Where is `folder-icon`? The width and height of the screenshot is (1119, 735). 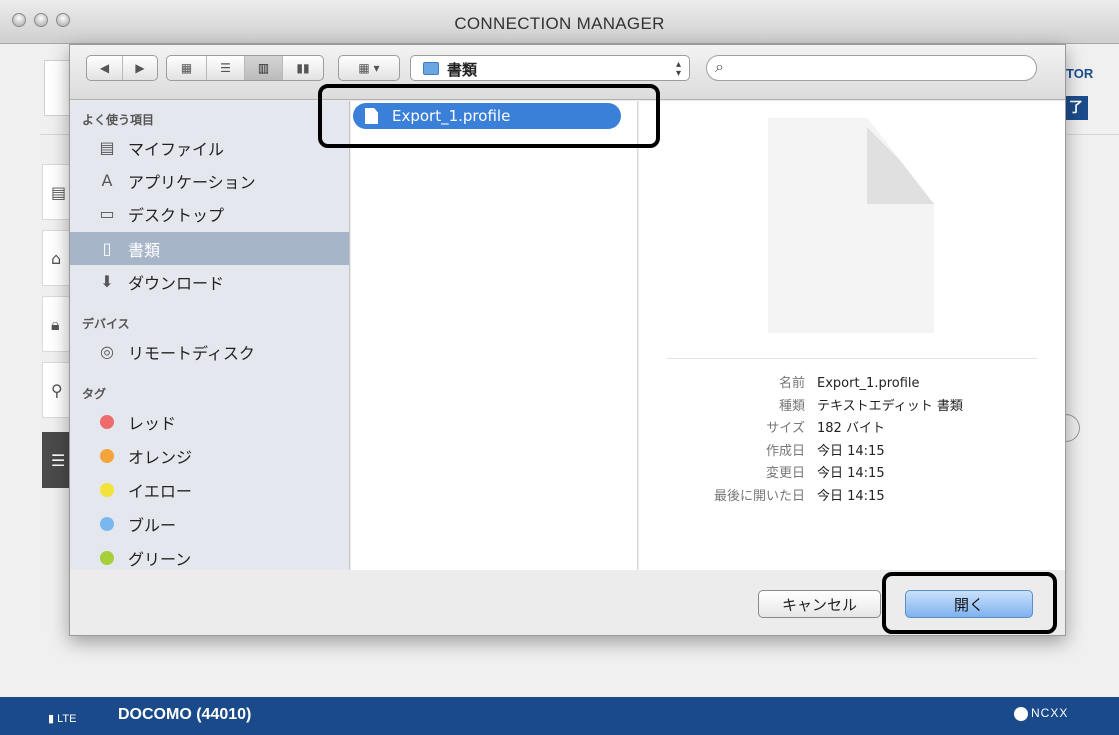
folder-icon is located at coordinates (431, 68).